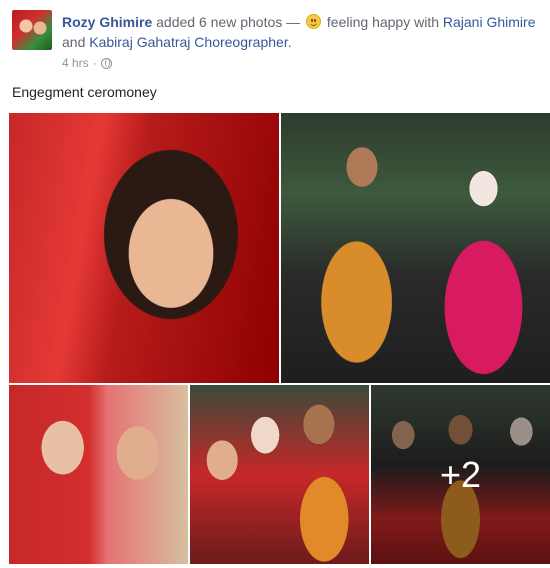 The image size is (550, 568). What do you see at coordinates (489, 22) in the screenshot?
I see `tagged-user-link-1: Rajani Ghimire` at bounding box center [489, 22].